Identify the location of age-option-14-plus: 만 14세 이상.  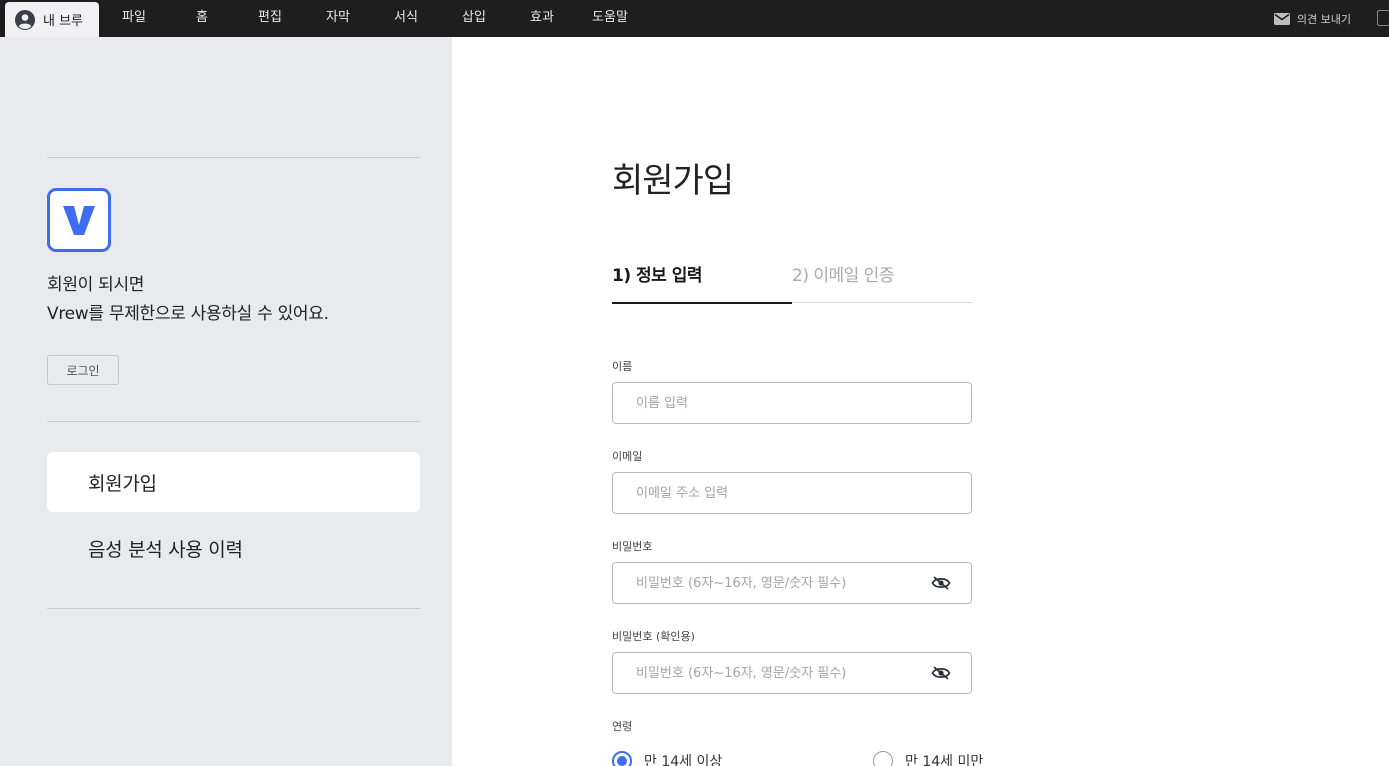
(667, 758).